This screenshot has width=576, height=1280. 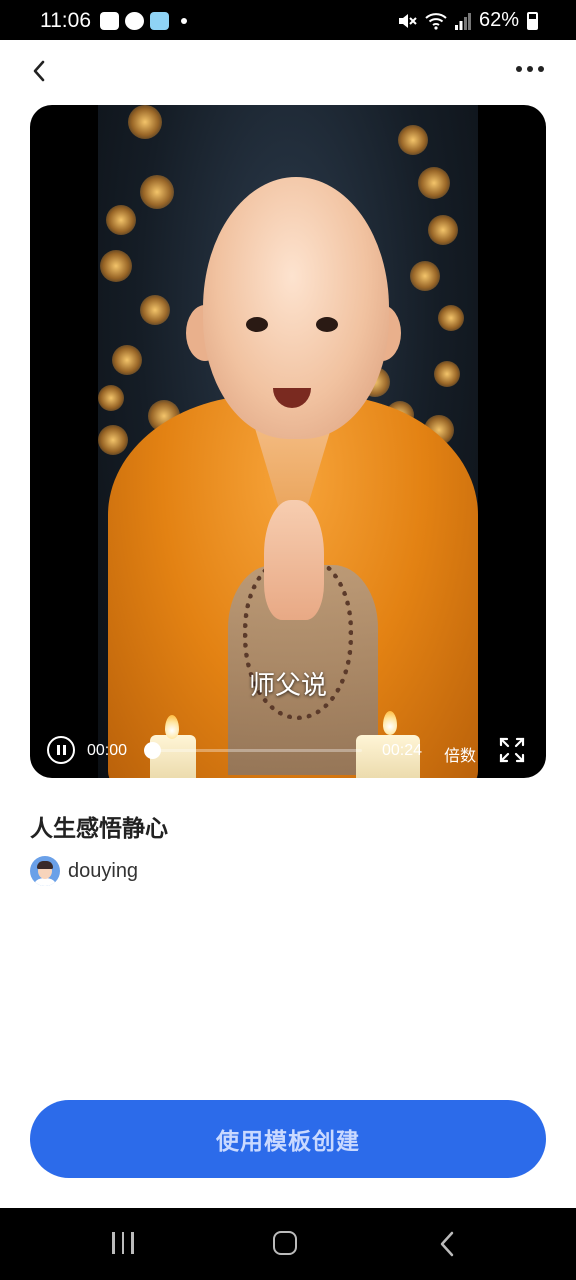 What do you see at coordinates (288, 20) in the screenshot?
I see `status-bar: 11:06 62%` at bounding box center [288, 20].